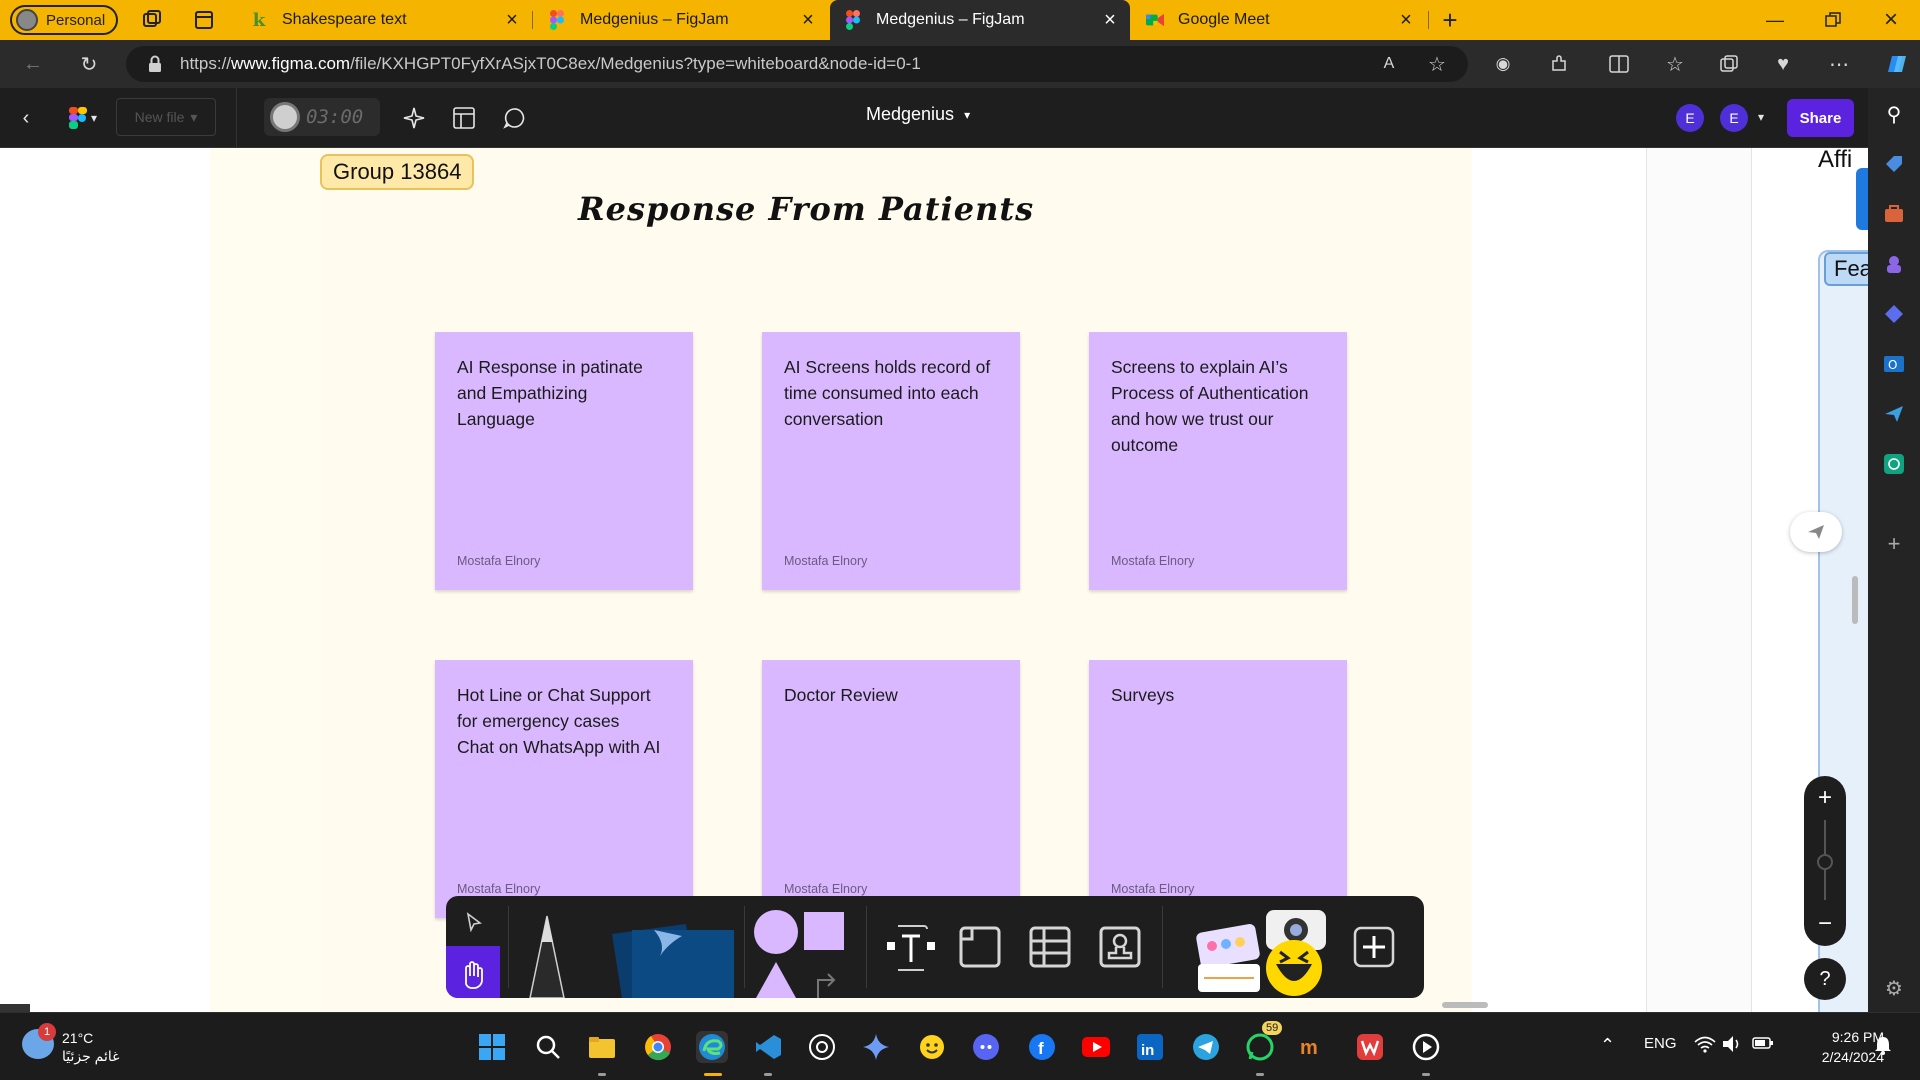 Image resolution: width=1920 pixels, height=1080 pixels. I want to click on stamp-tool-icon, so click(1120, 947).